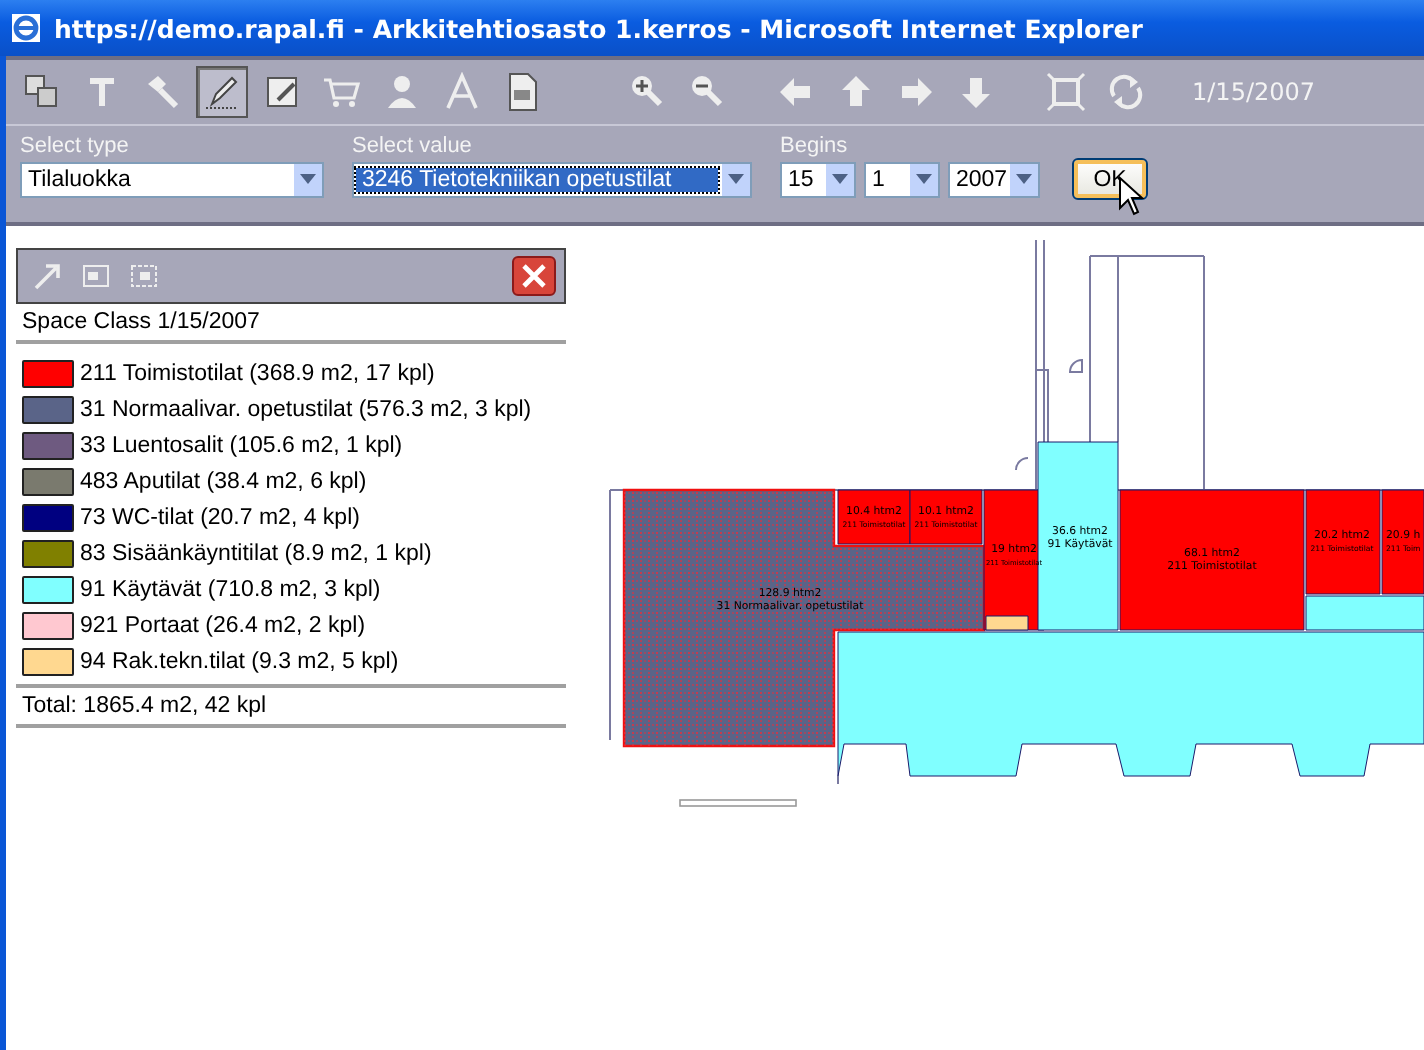 This screenshot has width=1424, height=1050. What do you see at coordinates (48, 276) in the screenshot?
I see `pointer-icon` at bounding box center [48, 276].